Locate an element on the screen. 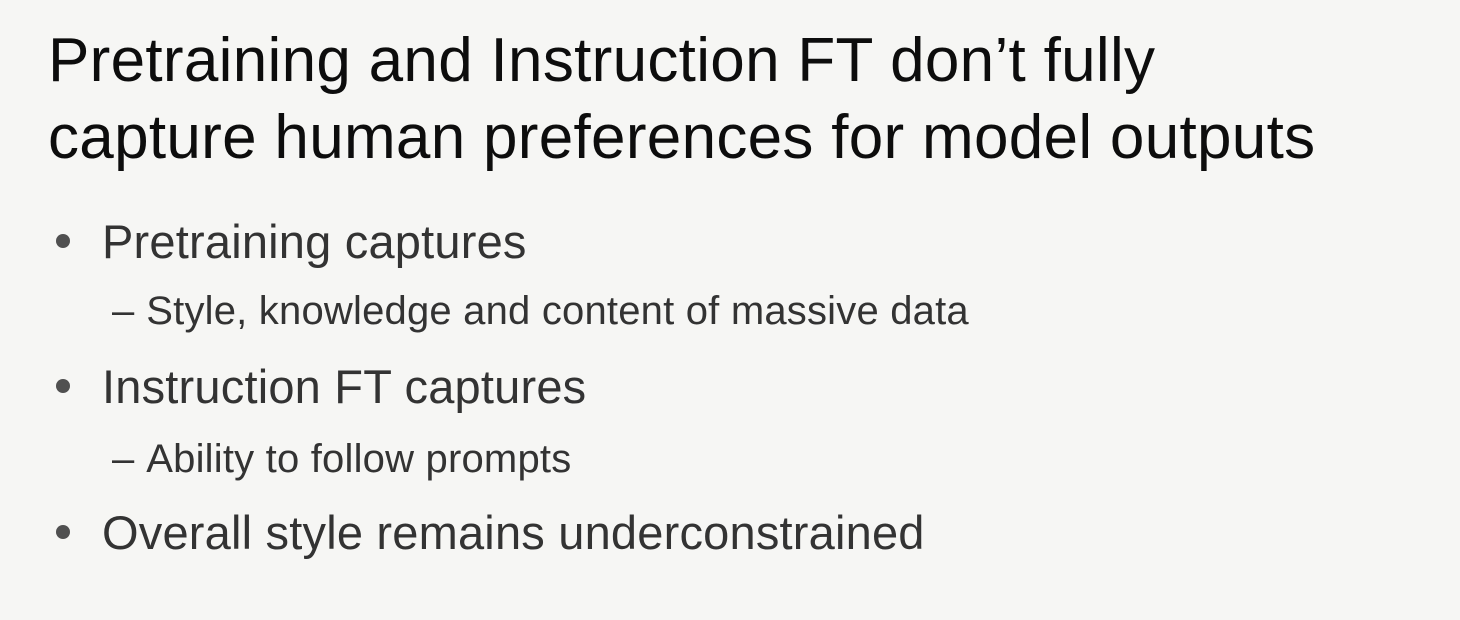 The width and height of the screenshot is (1460, 620). sub-bullet-item: – Ability to follow prompts is located at coordinates (341, 459).